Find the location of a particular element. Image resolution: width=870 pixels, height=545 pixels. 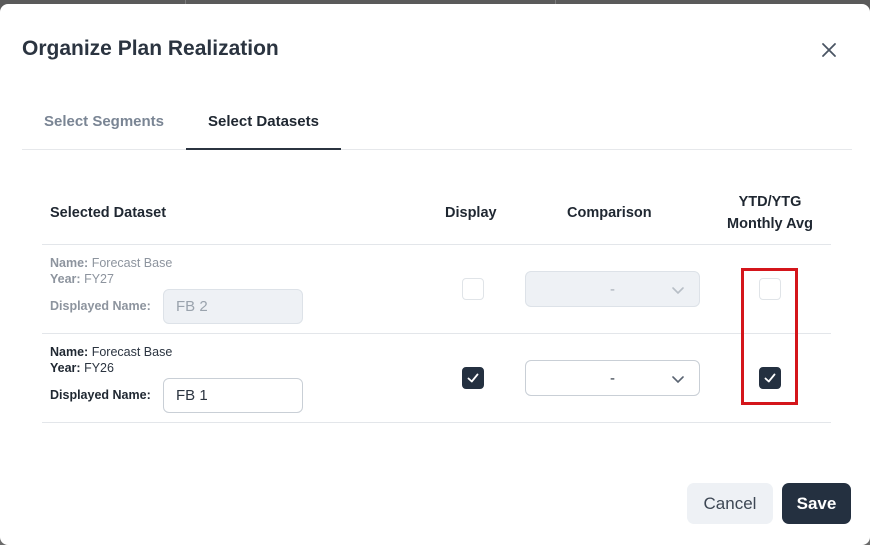

header-comparison: Comparison is located at coordinates (609, 213).